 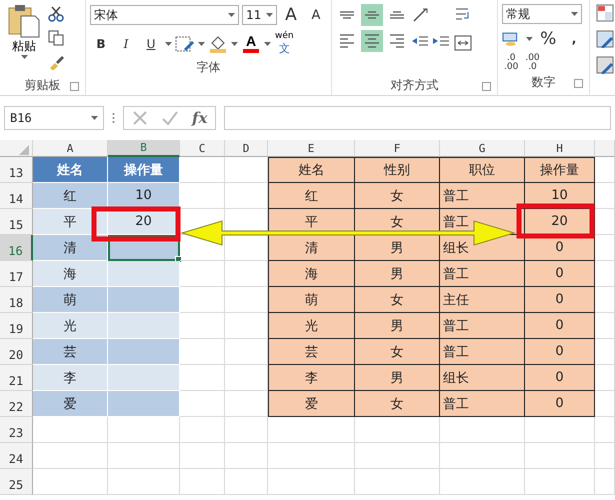 I want to click on number-format-select: 常规, so click(x=542, y=14).